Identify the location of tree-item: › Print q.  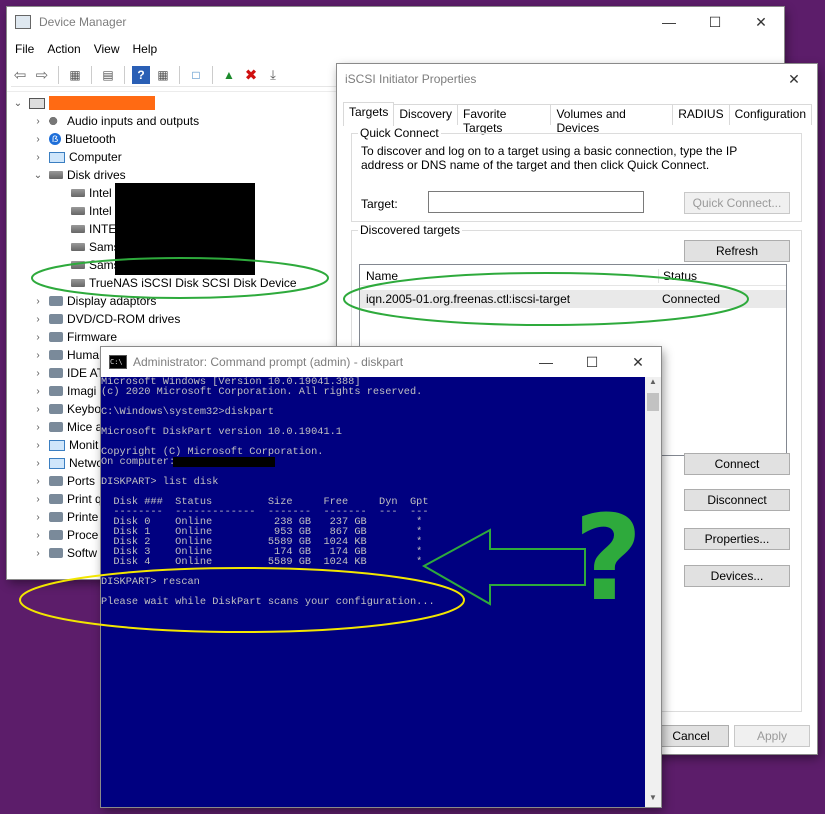
(66, 499).